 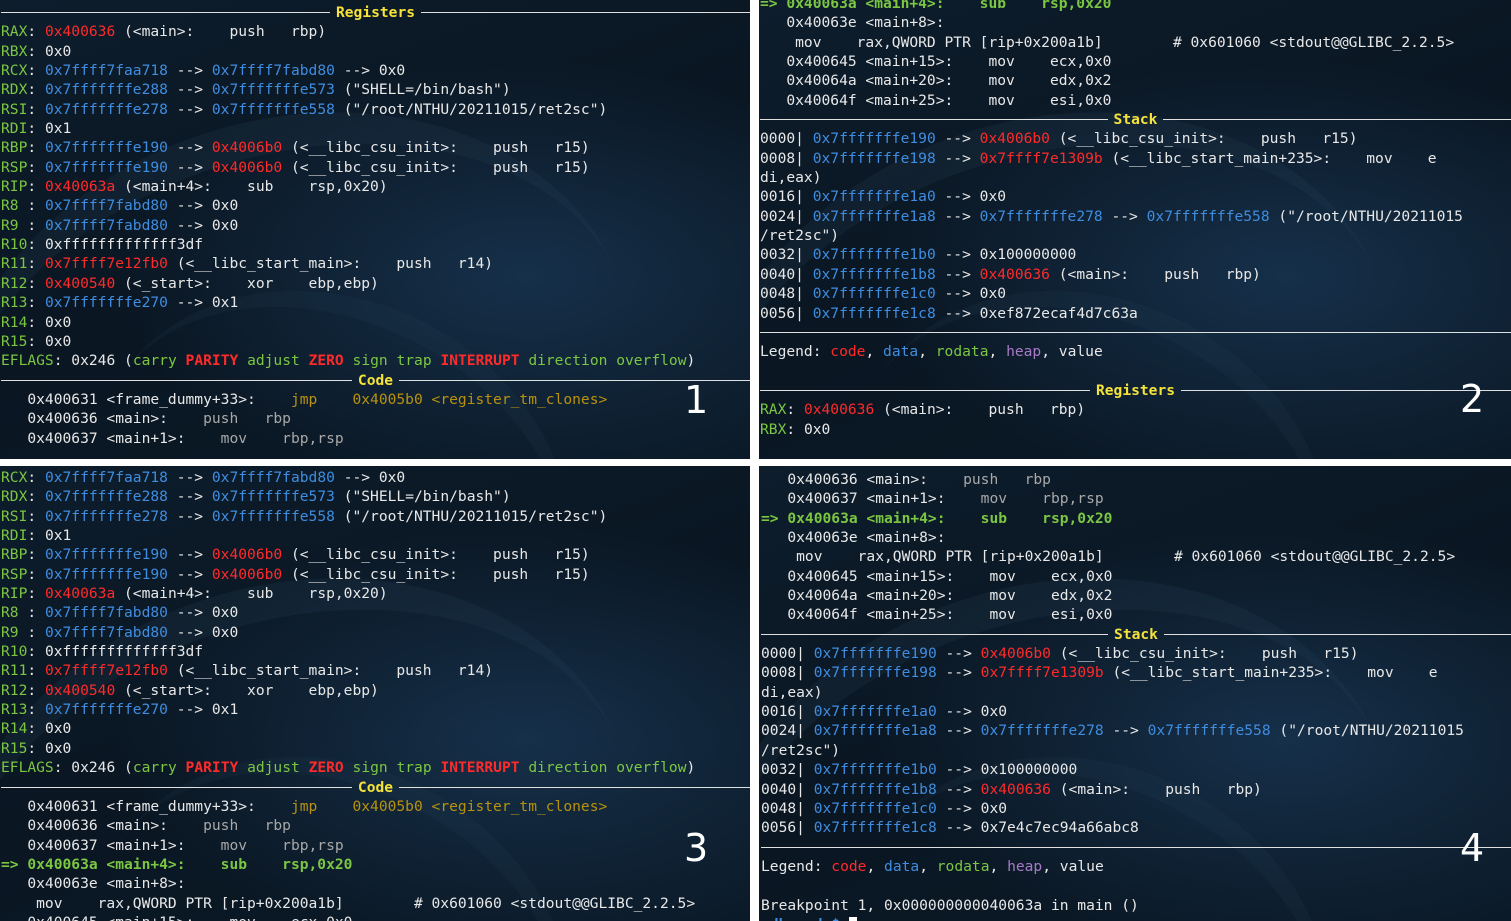 I want to click on register-row: R13: 0x7fffffffe270 --> 0x1, so click(x=375, y=302).